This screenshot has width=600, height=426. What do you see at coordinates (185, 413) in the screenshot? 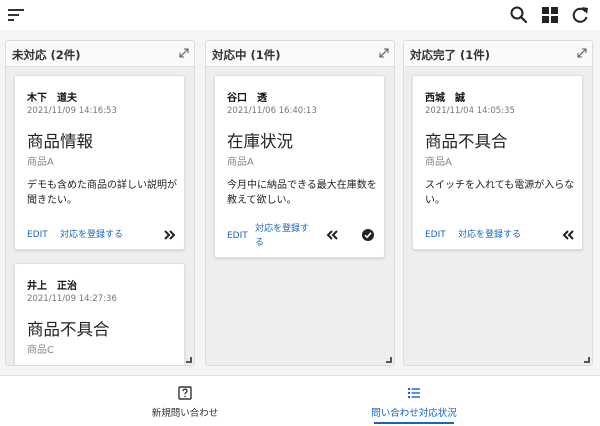
I see `tab-label: 新規問い合わせ` at bounding box center [185, 413].